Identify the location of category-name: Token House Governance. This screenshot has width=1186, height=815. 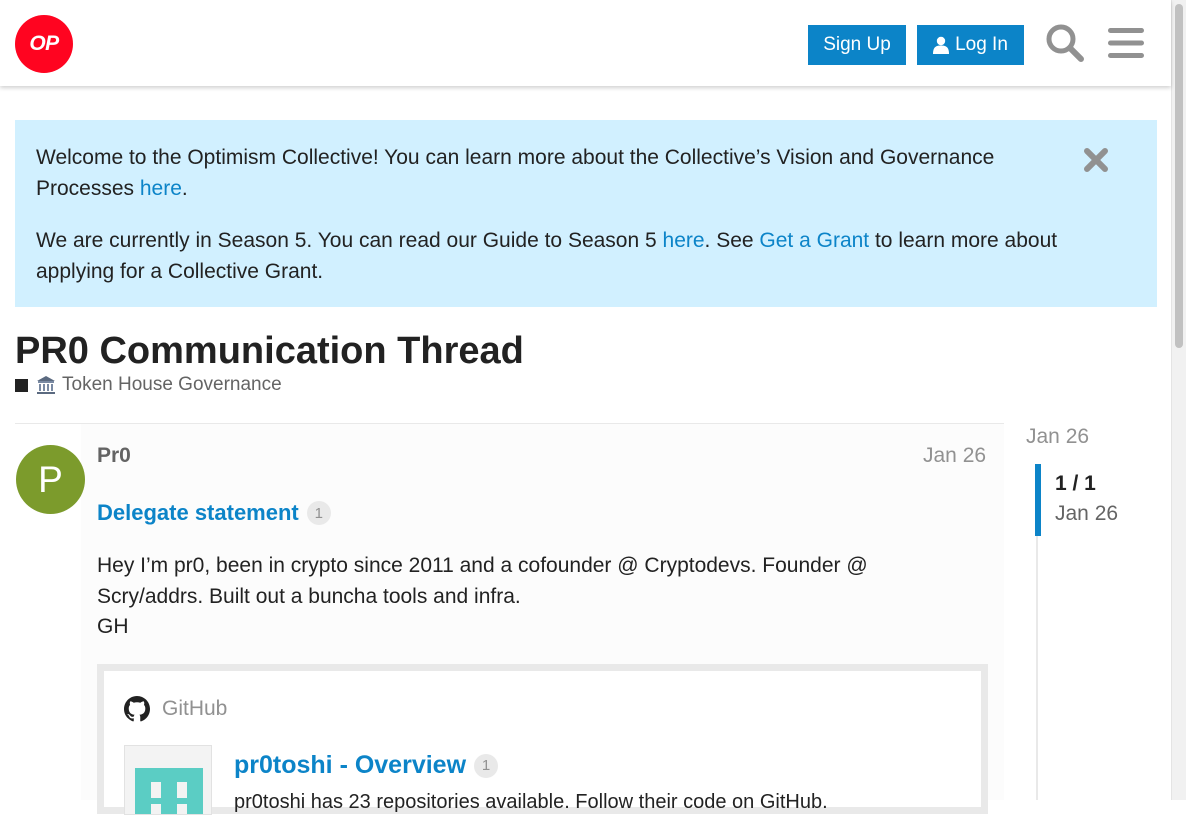
(172, 384).